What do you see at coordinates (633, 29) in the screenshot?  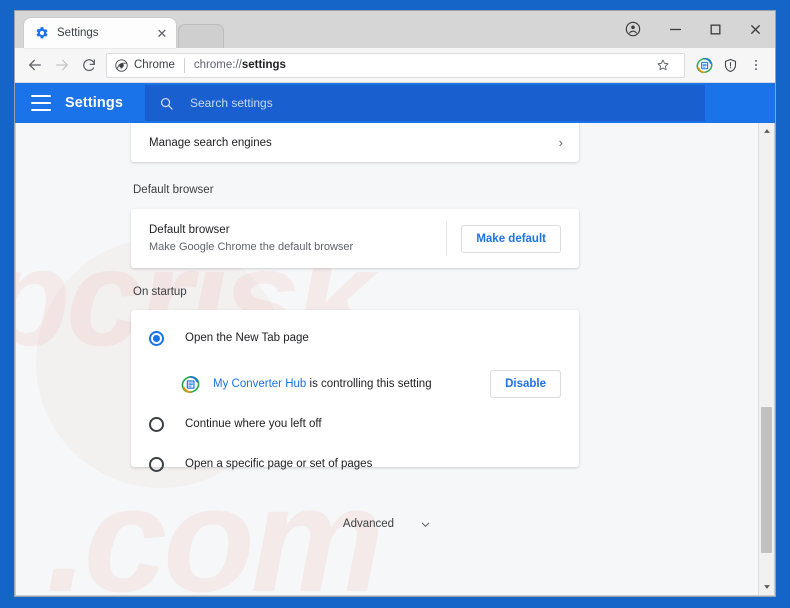 I see `profile-avatar-icon` at bounding box center [633, 29].